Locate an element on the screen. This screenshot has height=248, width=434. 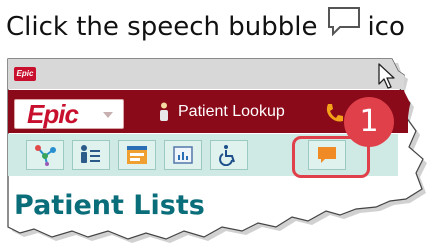
patient-lookup-button: Patient Lookup is located at coordinates (221, 112).